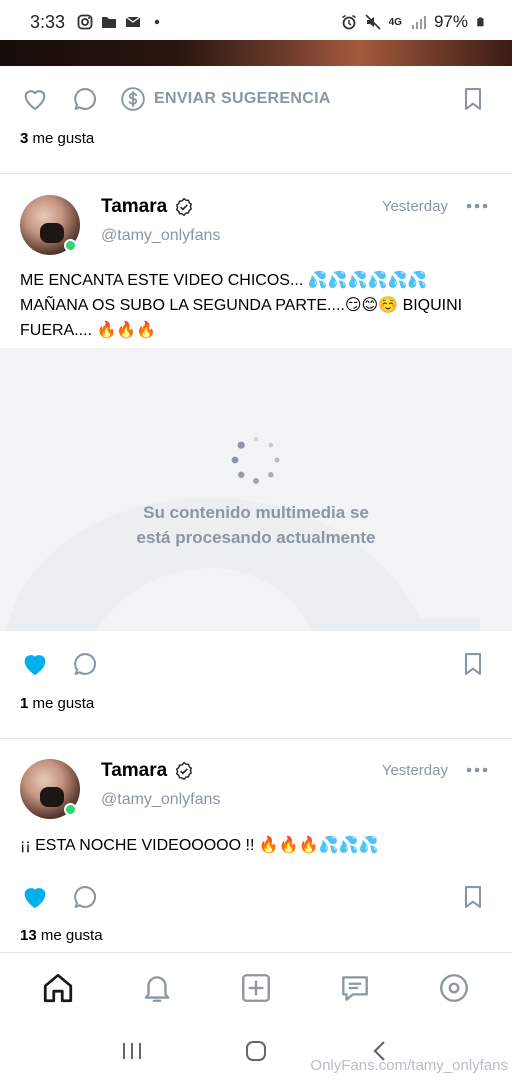  I want to click on heart-icon, so click(35, 100).